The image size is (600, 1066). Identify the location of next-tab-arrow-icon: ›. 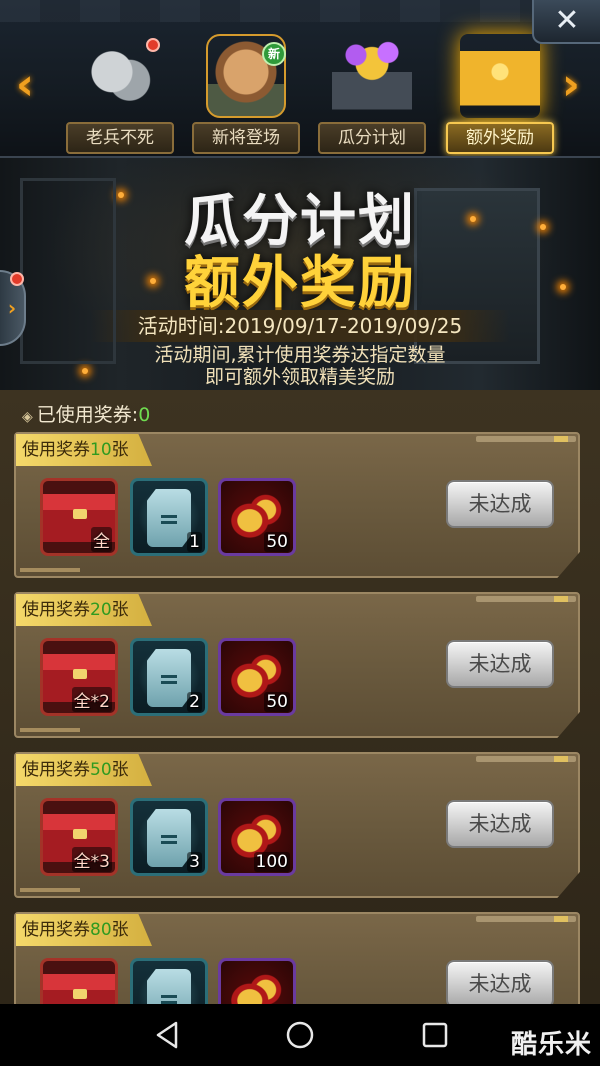
(571, 85).